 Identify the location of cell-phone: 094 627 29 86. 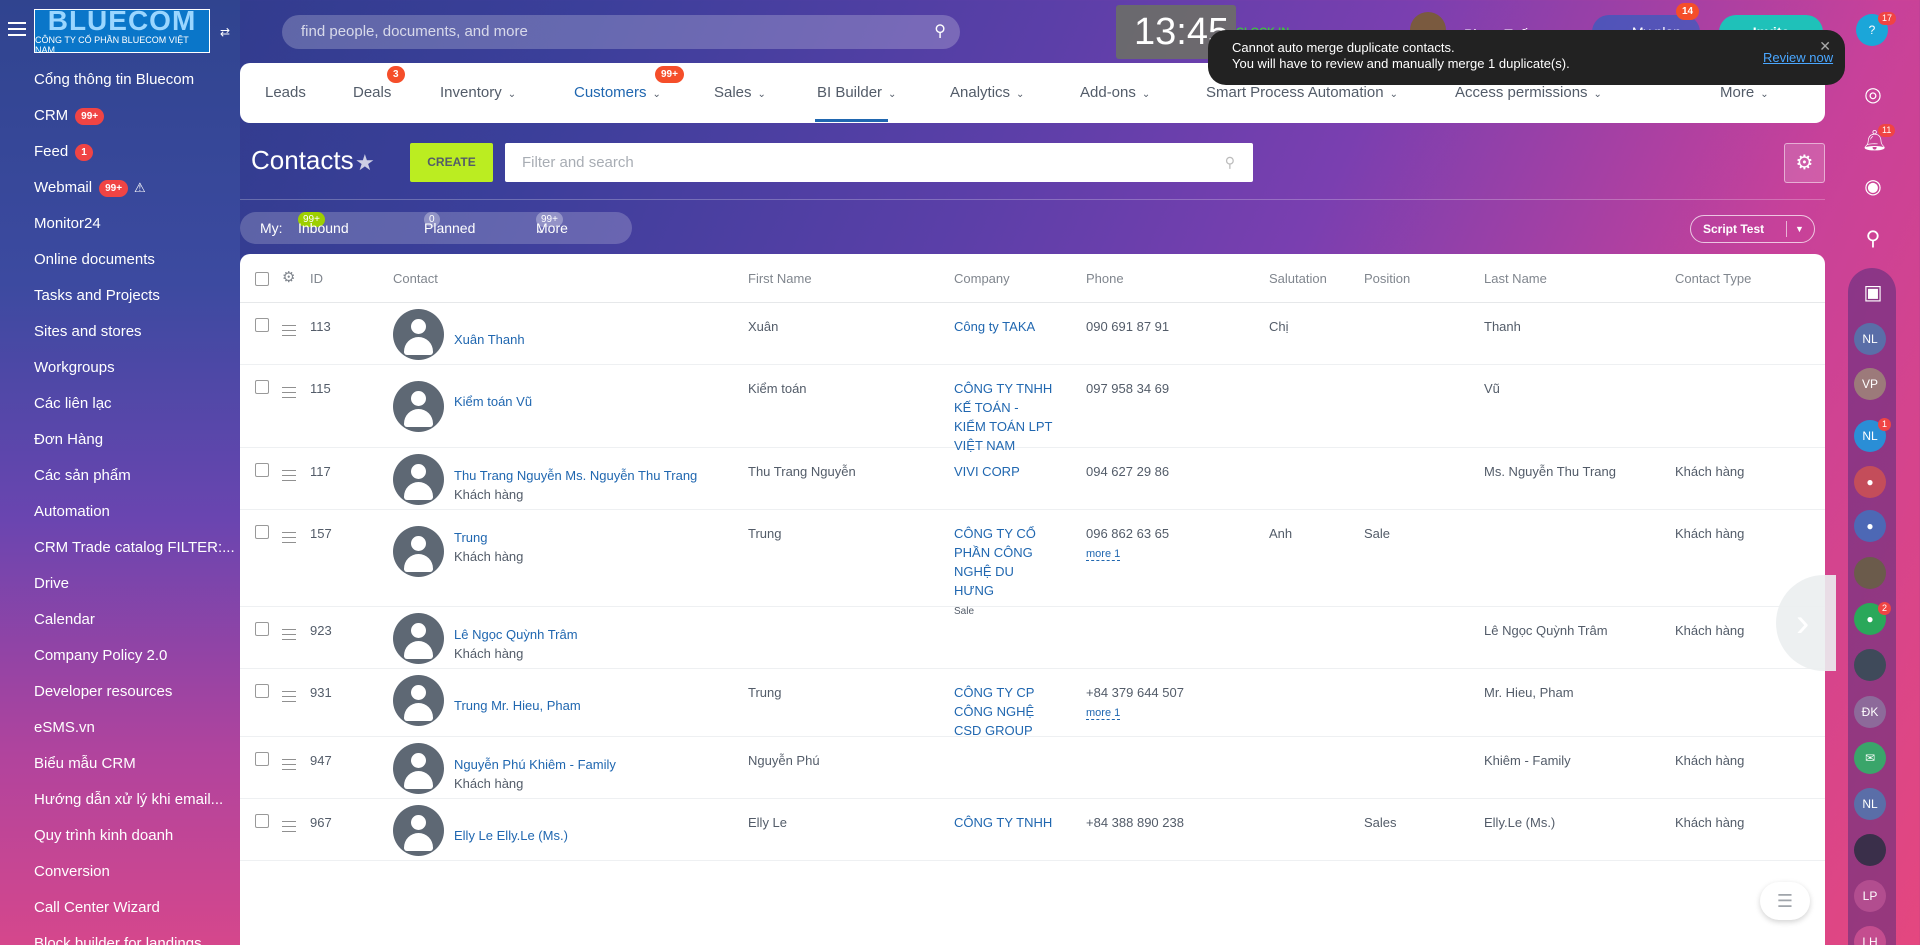
(1127, 471).